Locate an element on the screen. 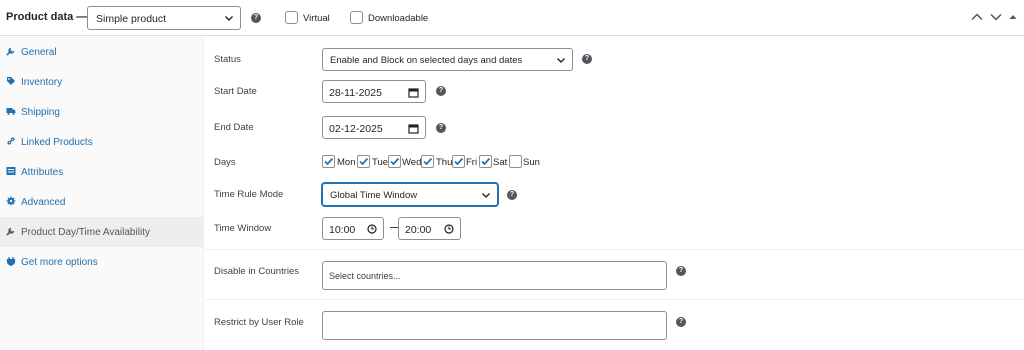 This screenshot has height=350, width=1024. link-icon is located at coordinates (11, 141).